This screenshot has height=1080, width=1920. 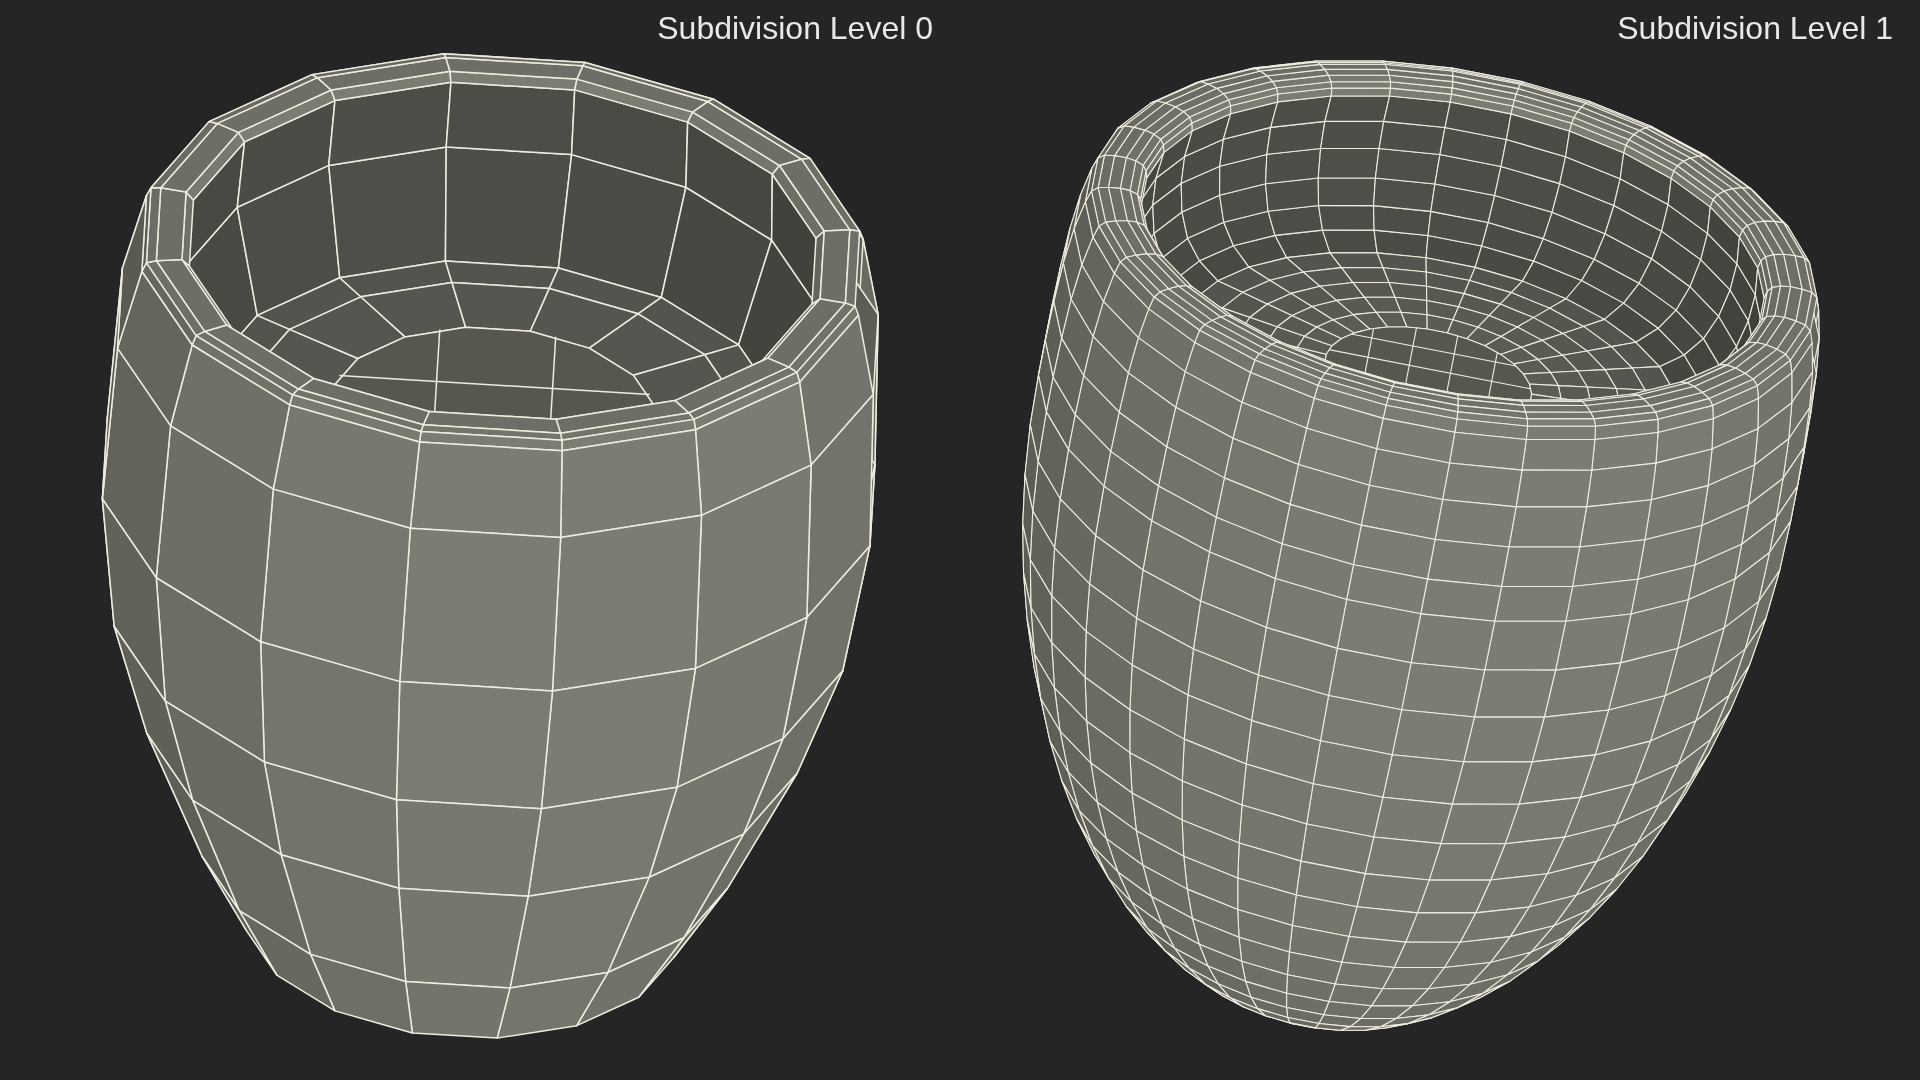 I want to click on viewport-label: Subdivision Level 0, so click(x=795, y=28).